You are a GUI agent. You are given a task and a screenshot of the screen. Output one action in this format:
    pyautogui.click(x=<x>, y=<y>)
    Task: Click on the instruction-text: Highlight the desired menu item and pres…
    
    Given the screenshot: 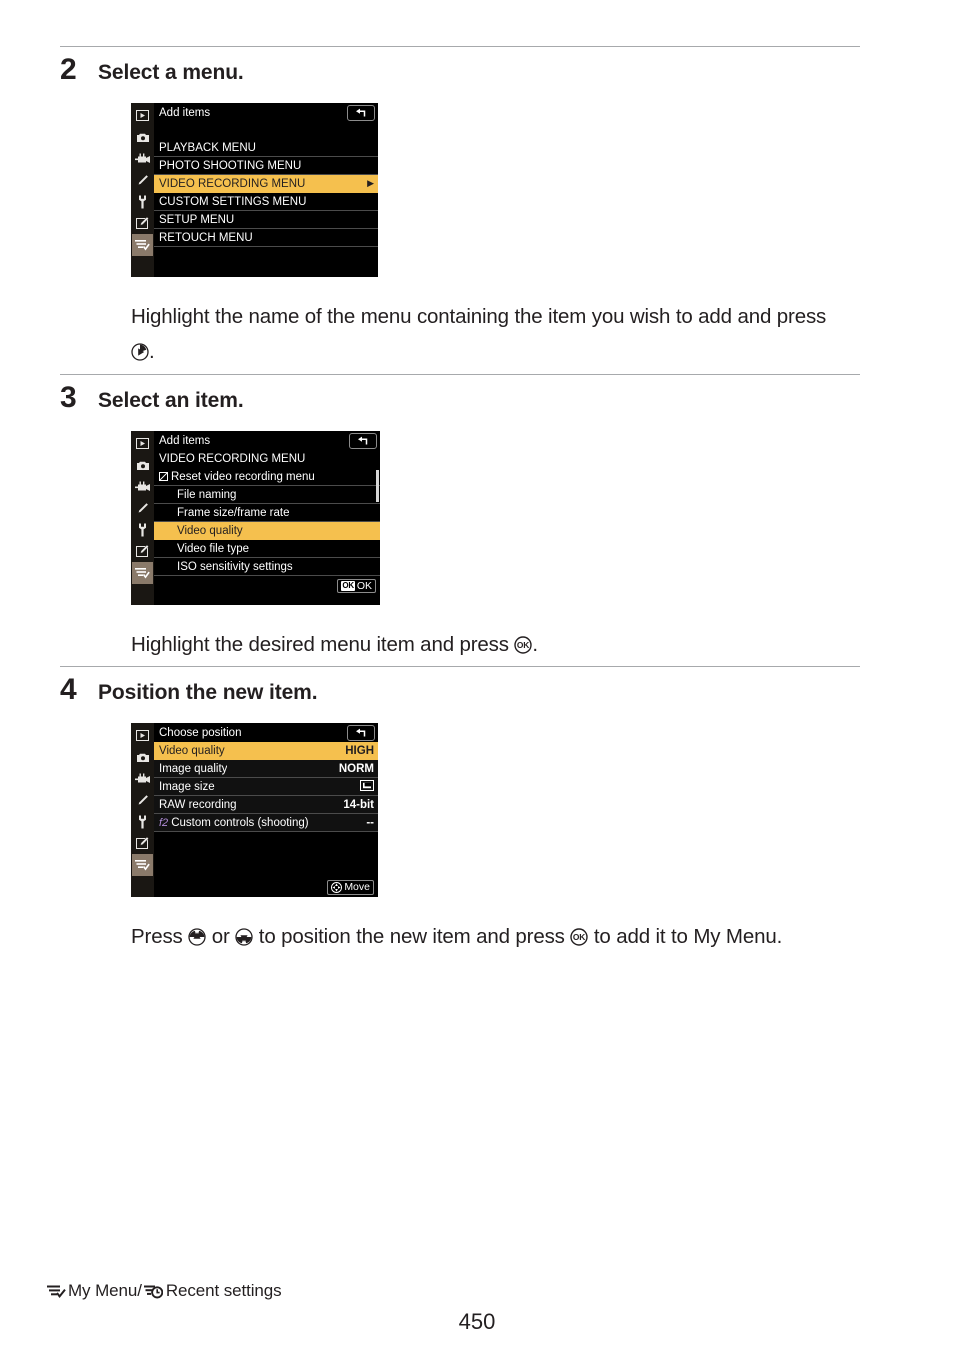 What is the action you would take?
    pyautogui.click(x=323, y=644)
    